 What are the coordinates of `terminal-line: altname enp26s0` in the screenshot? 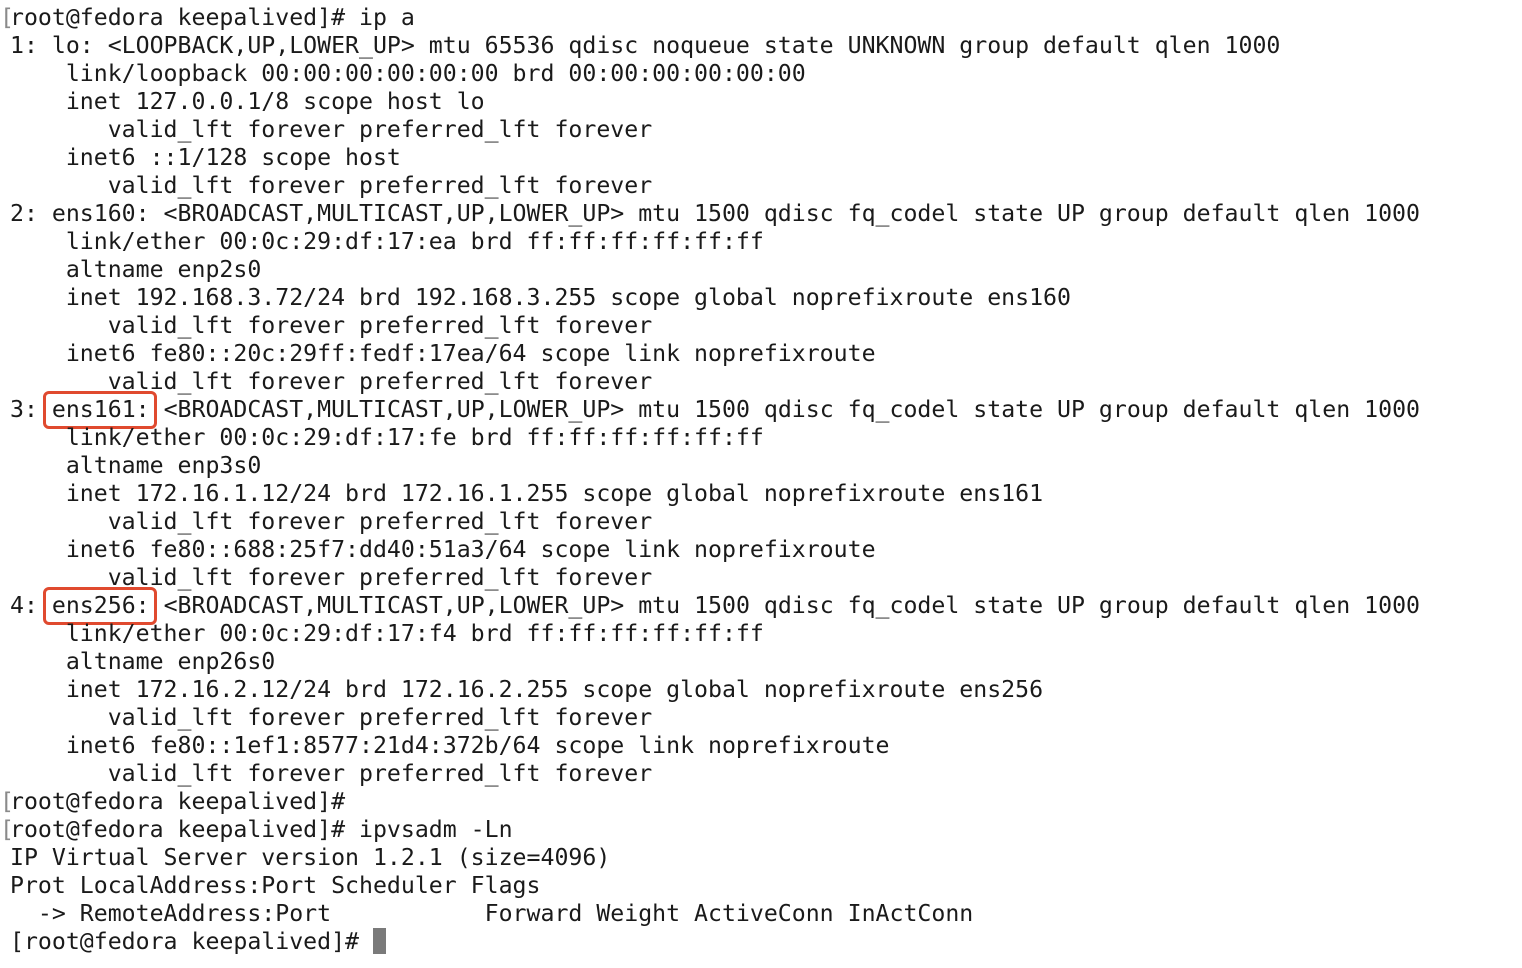 It's located at (710, 662).